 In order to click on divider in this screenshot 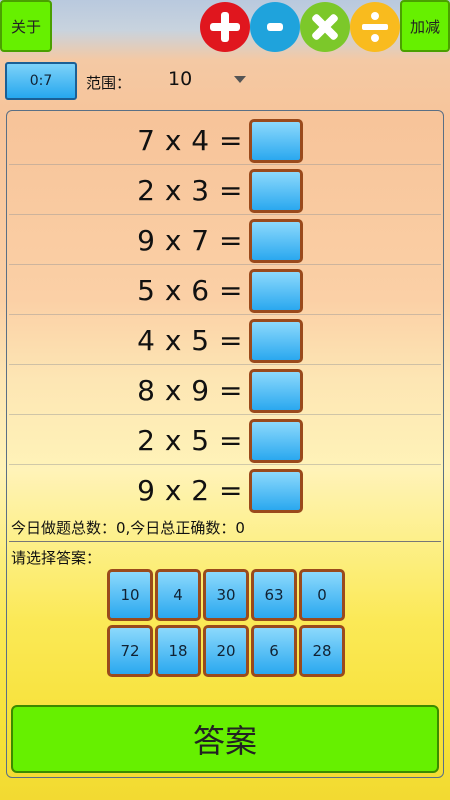, I will do `click(225, 541)`.